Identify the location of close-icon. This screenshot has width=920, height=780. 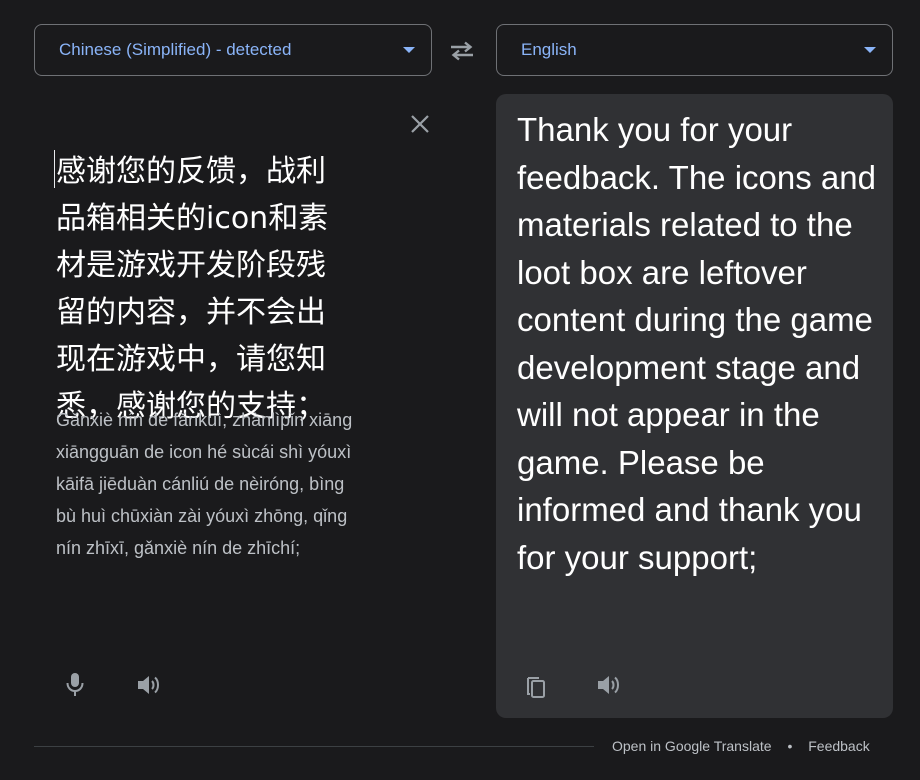
(420, 124).